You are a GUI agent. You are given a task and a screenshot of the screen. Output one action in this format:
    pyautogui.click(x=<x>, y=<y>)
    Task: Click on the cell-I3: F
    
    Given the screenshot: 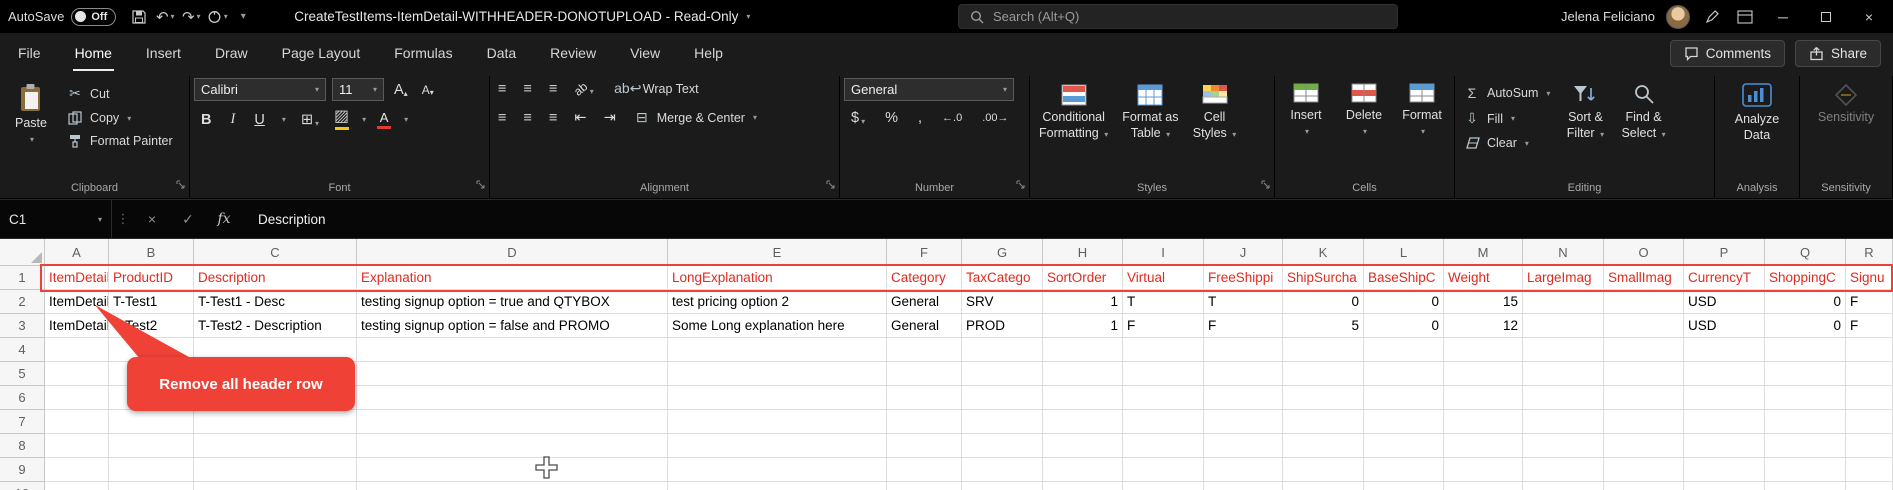 What is the action you would take?
    pyautogui.click(x=1163, y=326)
    